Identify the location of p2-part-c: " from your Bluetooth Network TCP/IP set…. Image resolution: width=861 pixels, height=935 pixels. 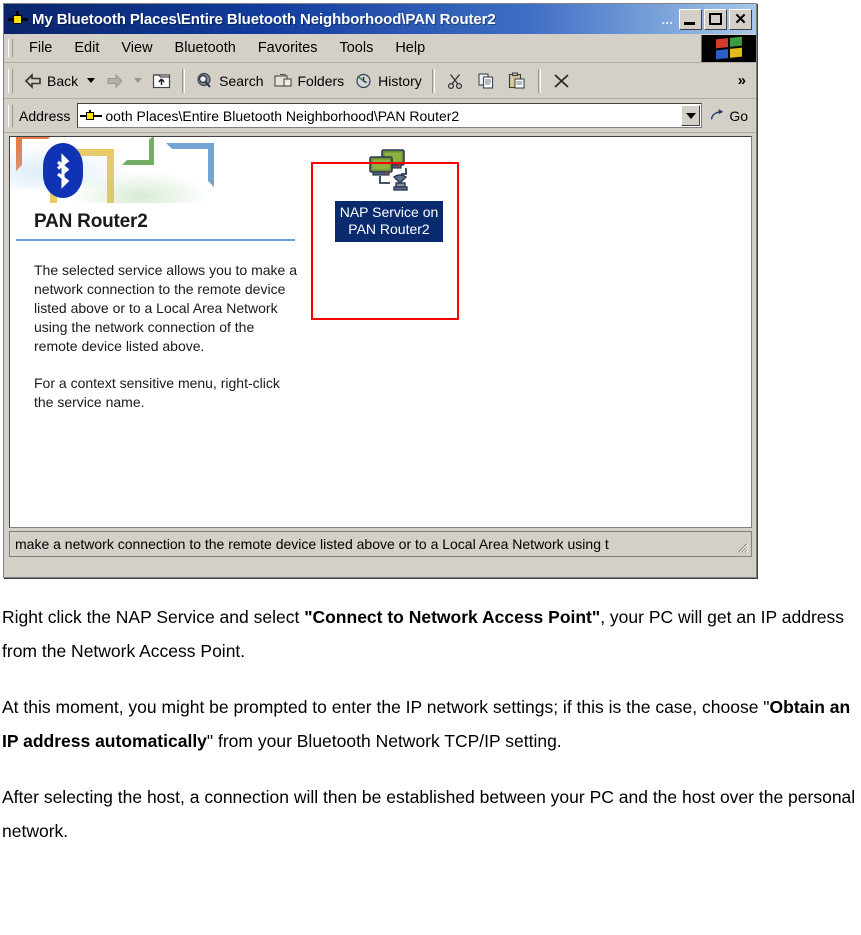
(384, 741).